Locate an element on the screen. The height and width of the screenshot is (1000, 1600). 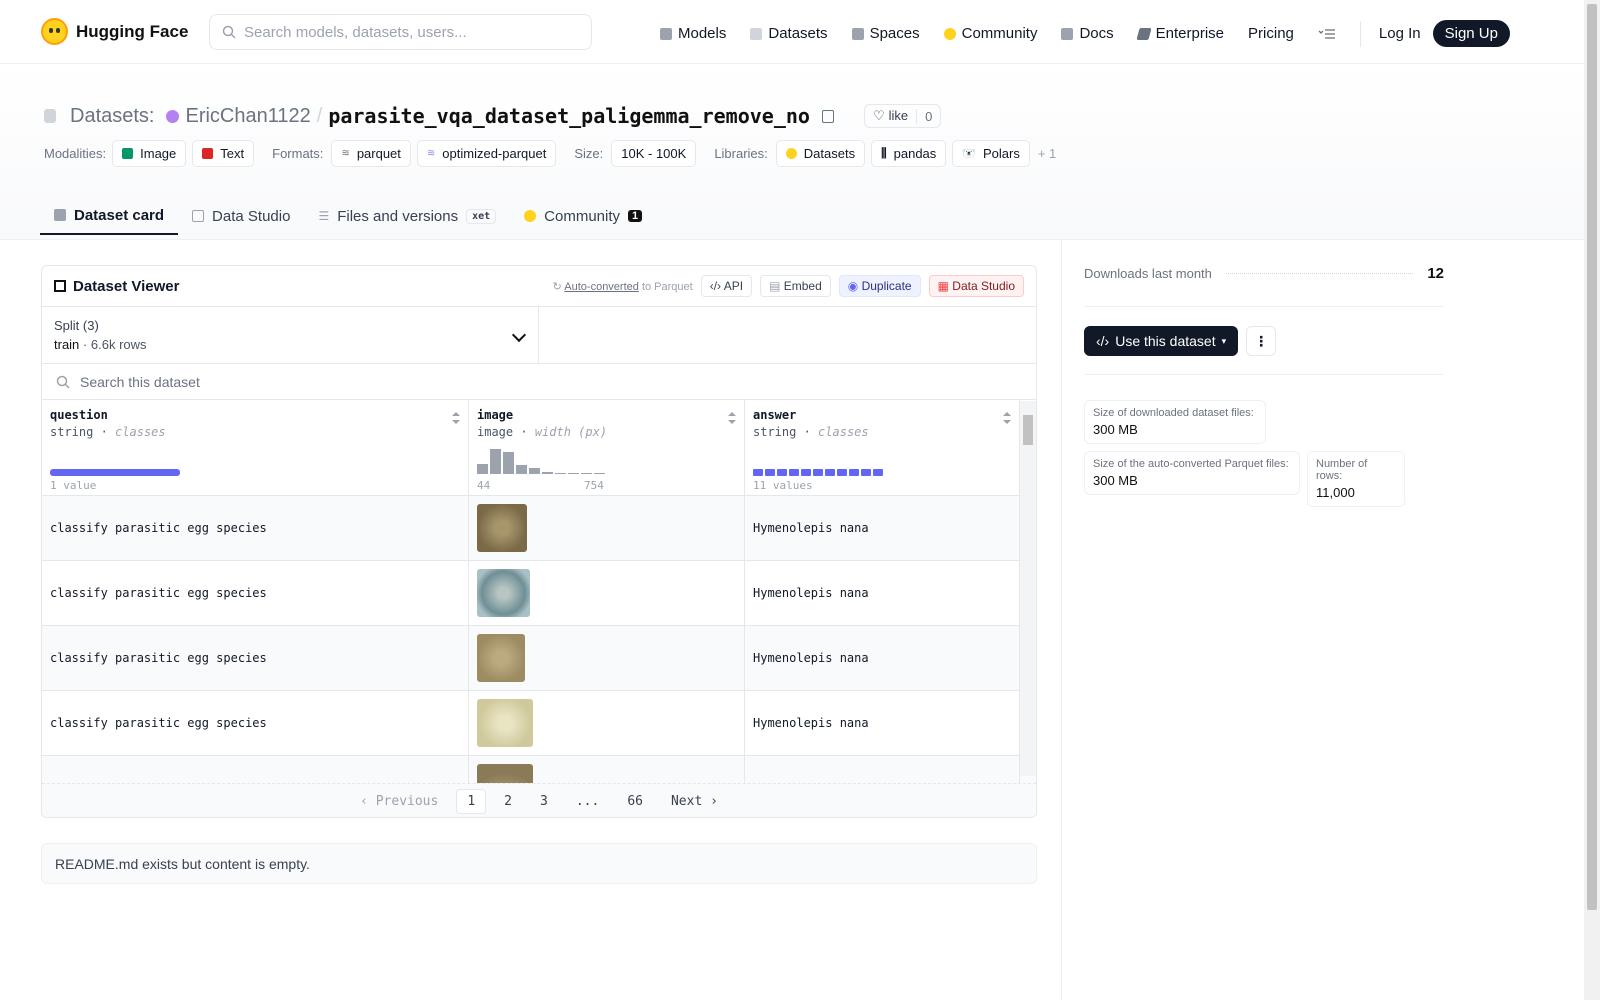
format-parquet-chip: ≋ parquet is located at coordinates (371, 153).